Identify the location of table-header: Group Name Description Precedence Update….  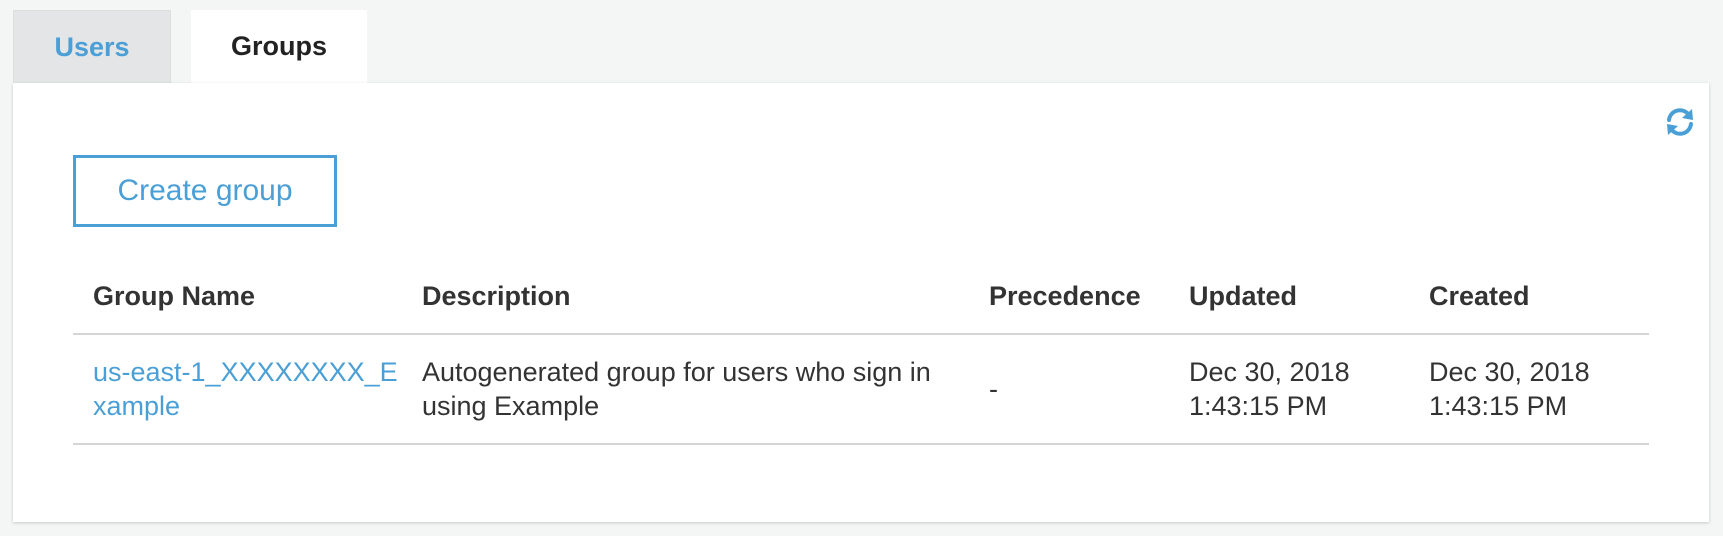
(861, 299).